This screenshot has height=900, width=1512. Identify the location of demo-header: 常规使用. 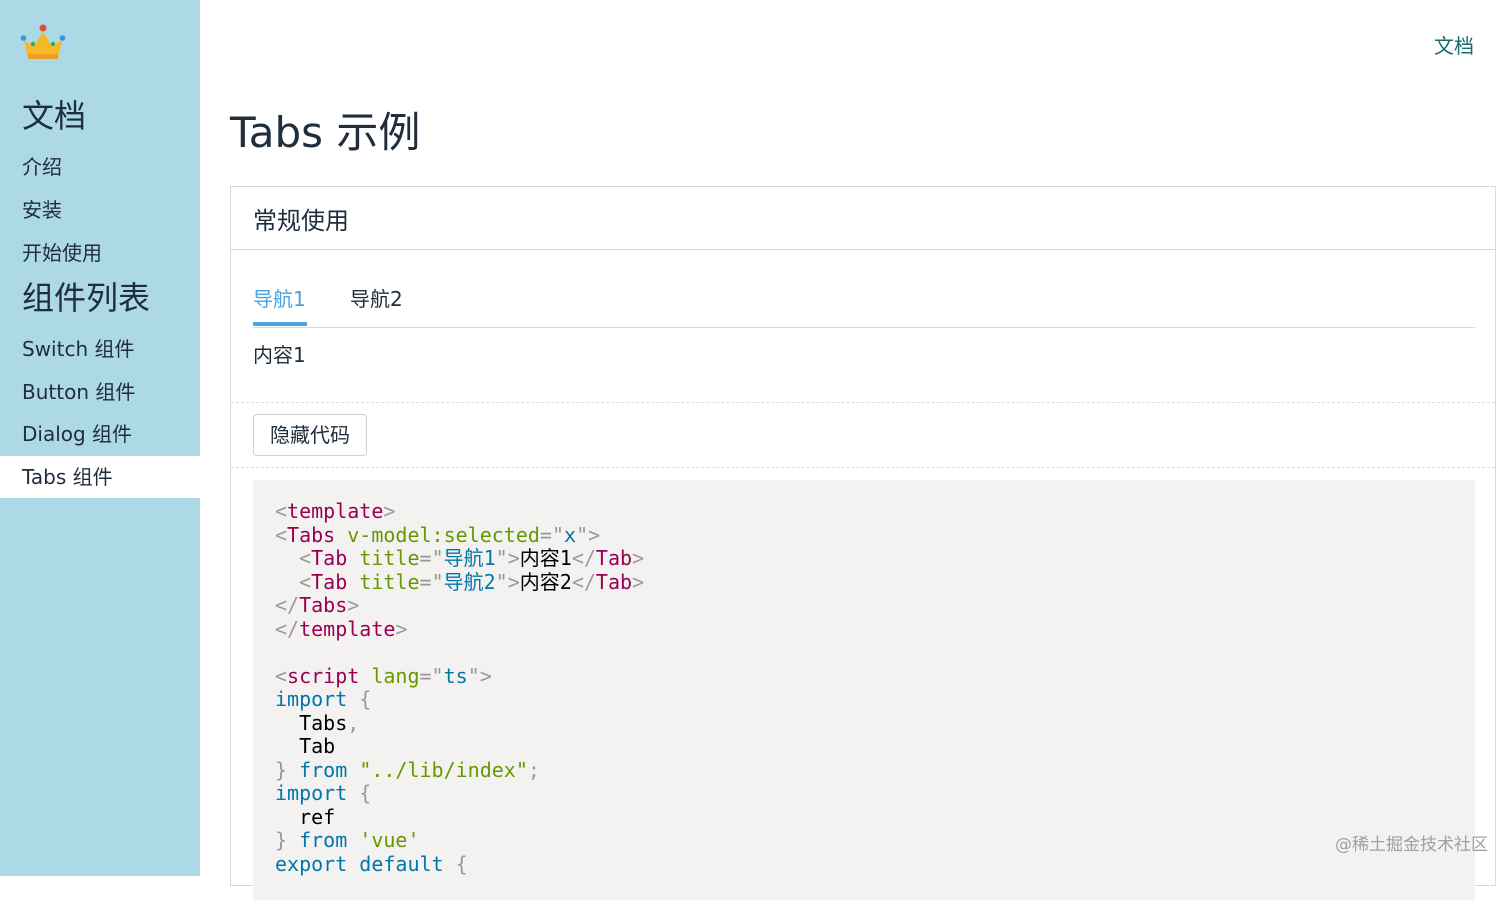
(863, 218).